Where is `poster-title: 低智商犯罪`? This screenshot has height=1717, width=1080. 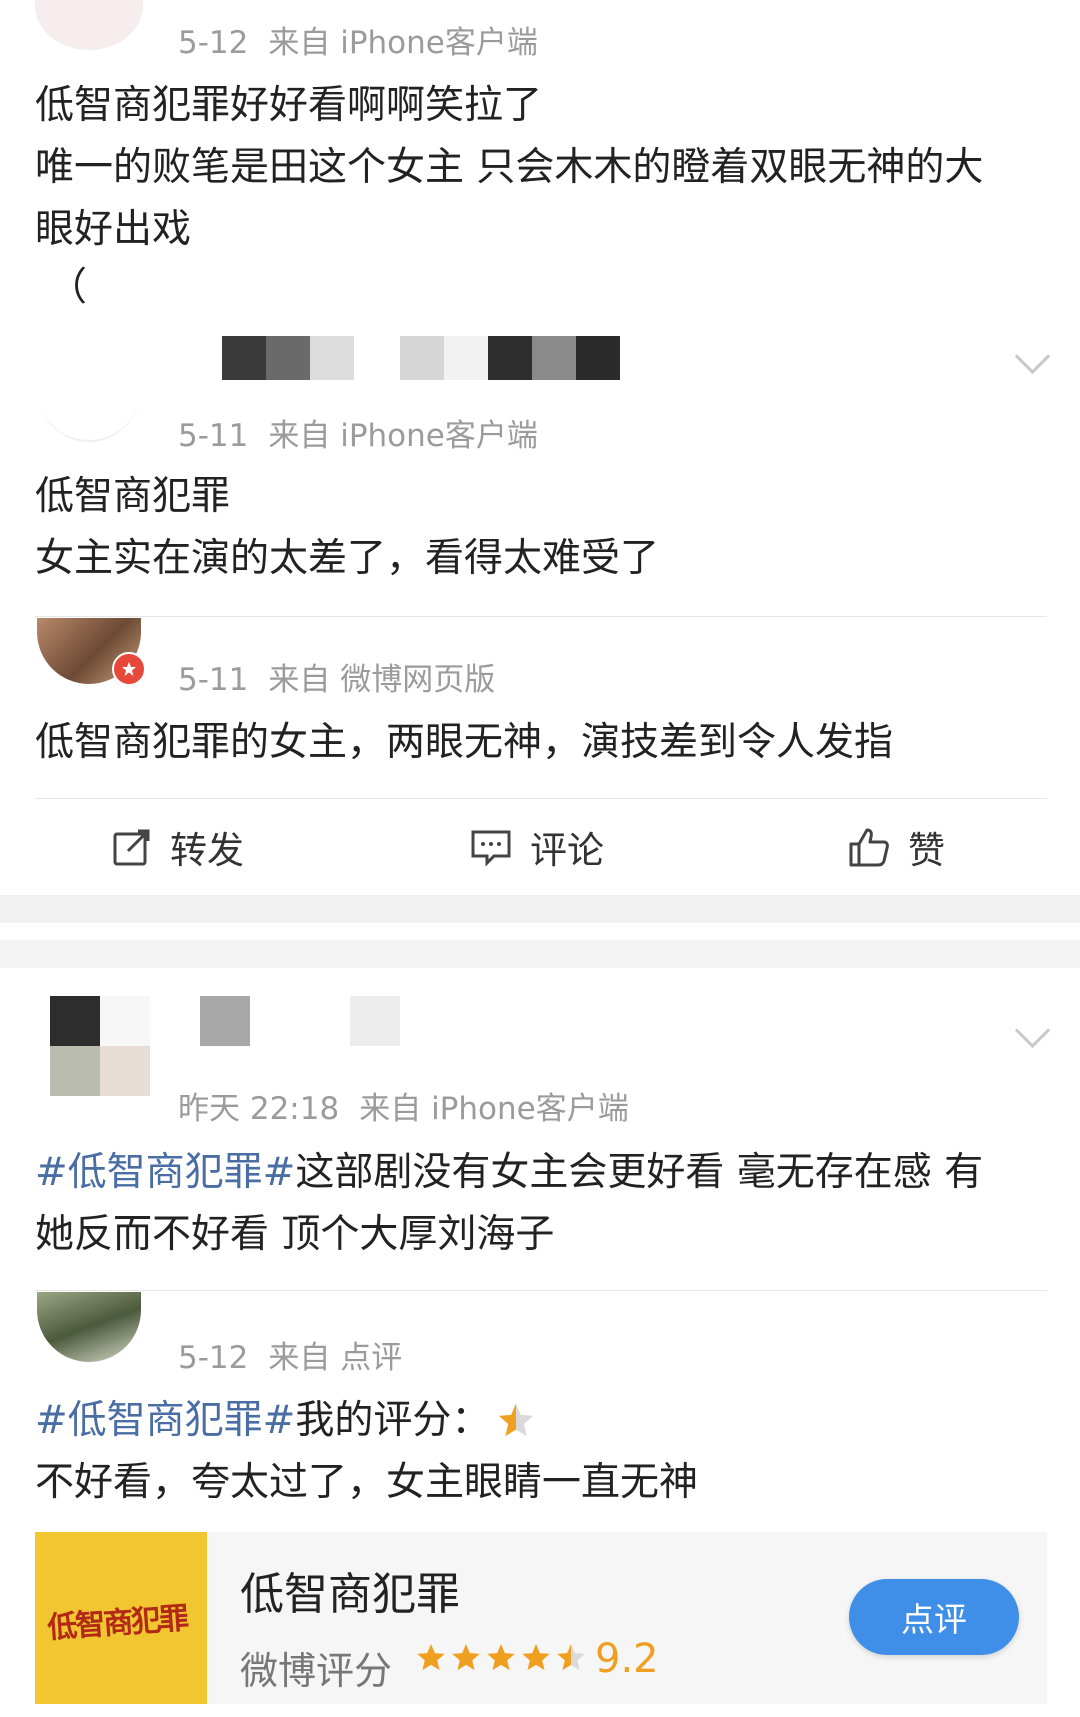 poster-title: 低智商犯罪 is located at coordinates (117, 1623).